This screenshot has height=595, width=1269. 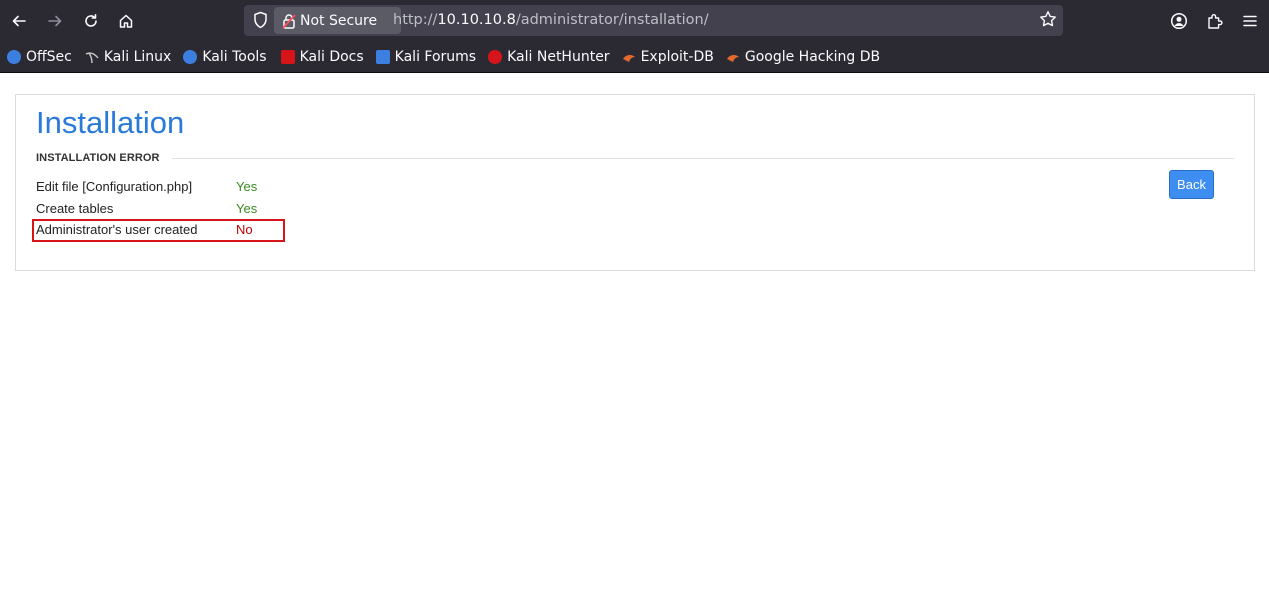 I want to click on puzzle-icon, so click(x=1215, y=21).